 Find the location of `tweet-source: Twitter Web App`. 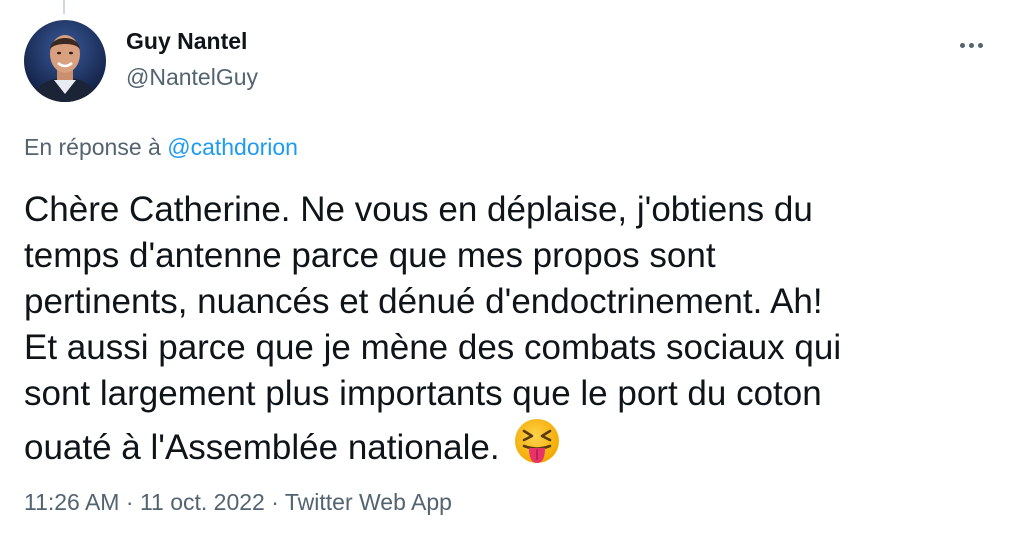

tweet-source: Twitter Web App is located at coordinates (368, 502).